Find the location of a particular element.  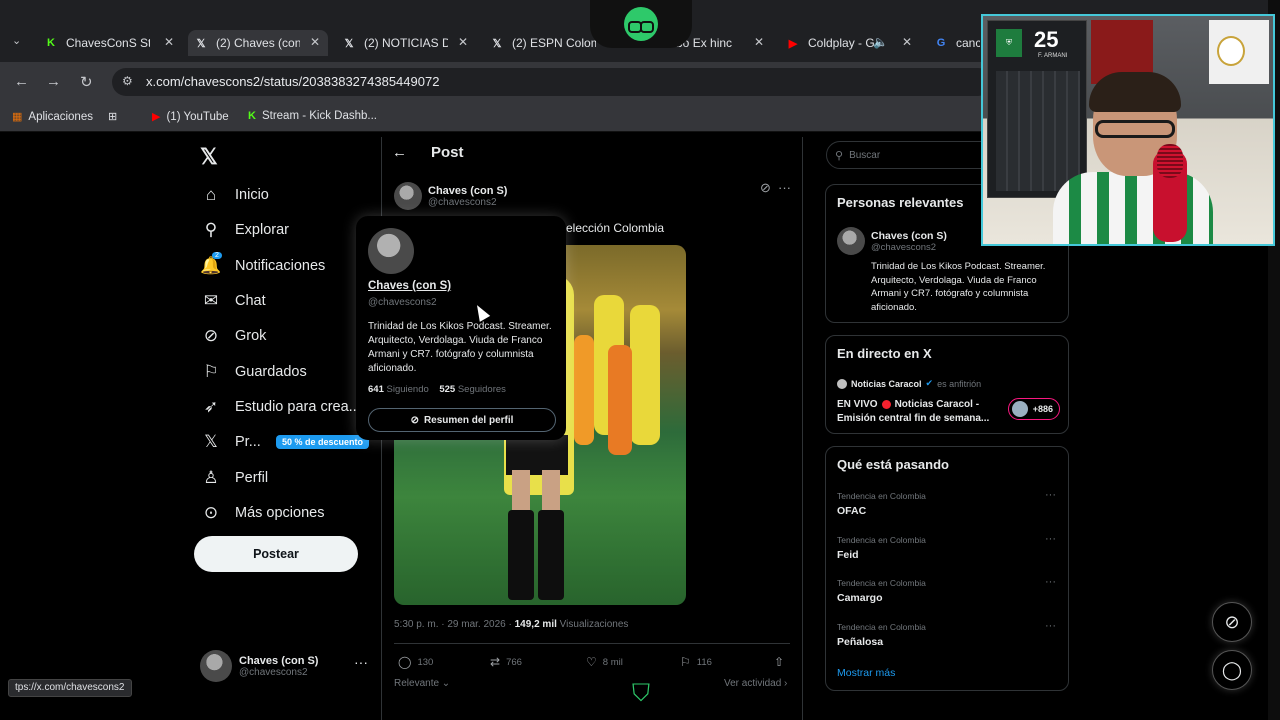

followers-label: Seguidores is located at coordinates (482, 389).